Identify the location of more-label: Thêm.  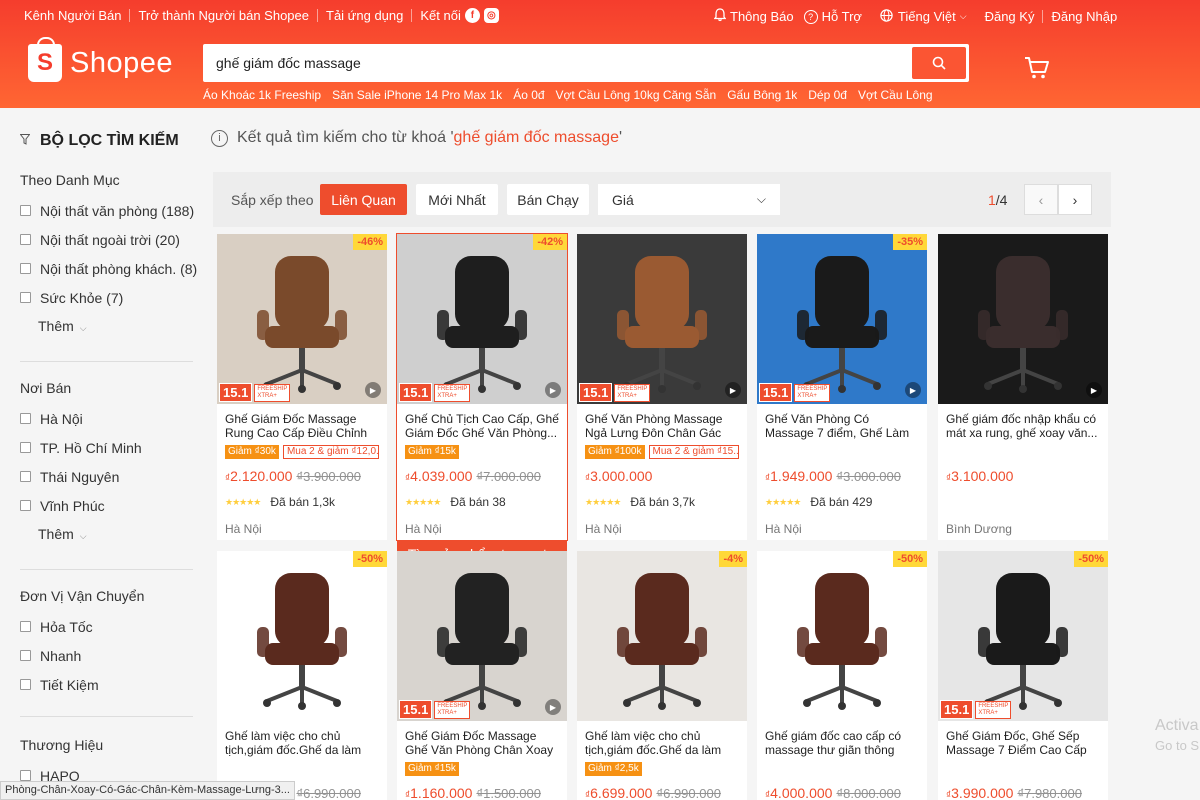
(56, 534).